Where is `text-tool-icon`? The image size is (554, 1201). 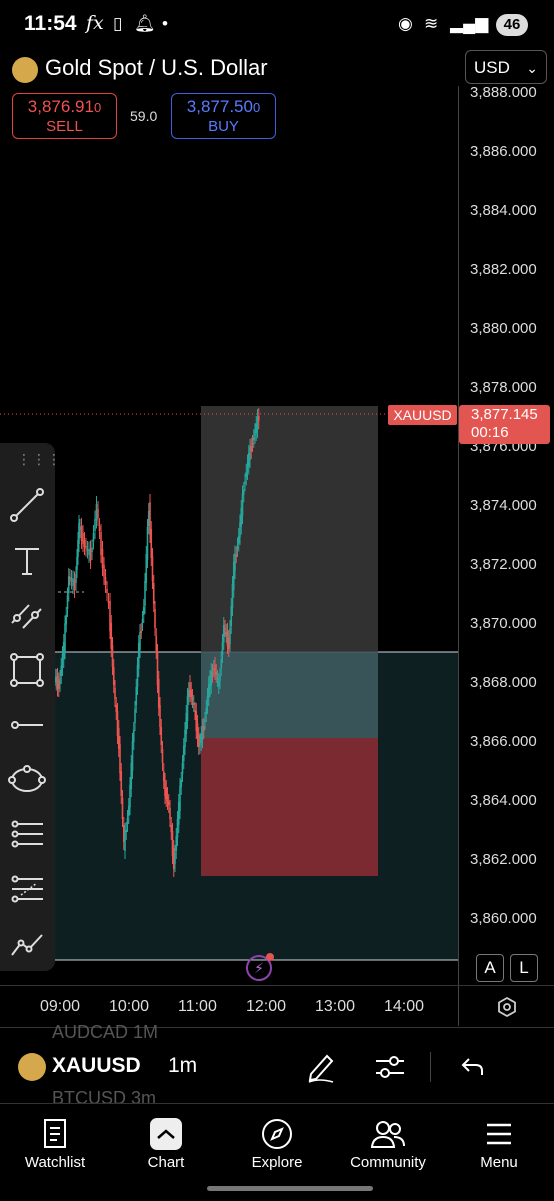 text-tool-icon is located at coordinates (27, 561).